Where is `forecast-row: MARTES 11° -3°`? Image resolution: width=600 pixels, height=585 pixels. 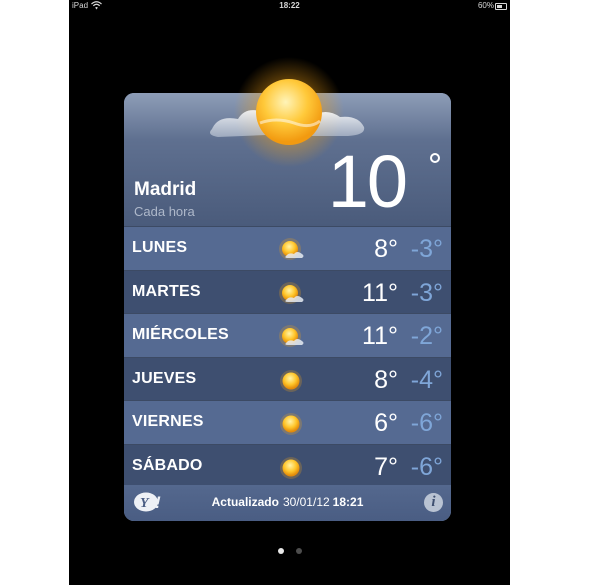
forecast-row: MARTES 11° -3° is located at coordinates (287, 291).